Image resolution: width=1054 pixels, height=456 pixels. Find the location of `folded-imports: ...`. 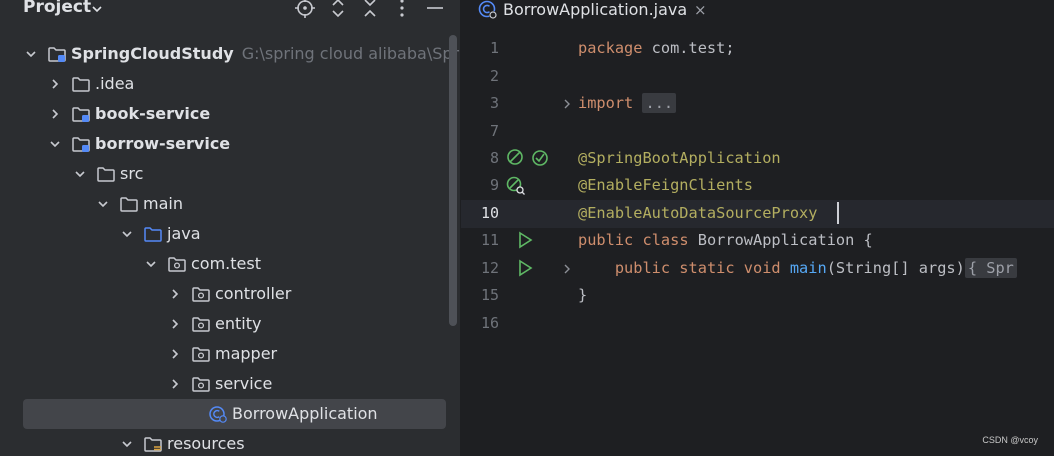

folded-imports: ... is located at coordinates (659, 103).